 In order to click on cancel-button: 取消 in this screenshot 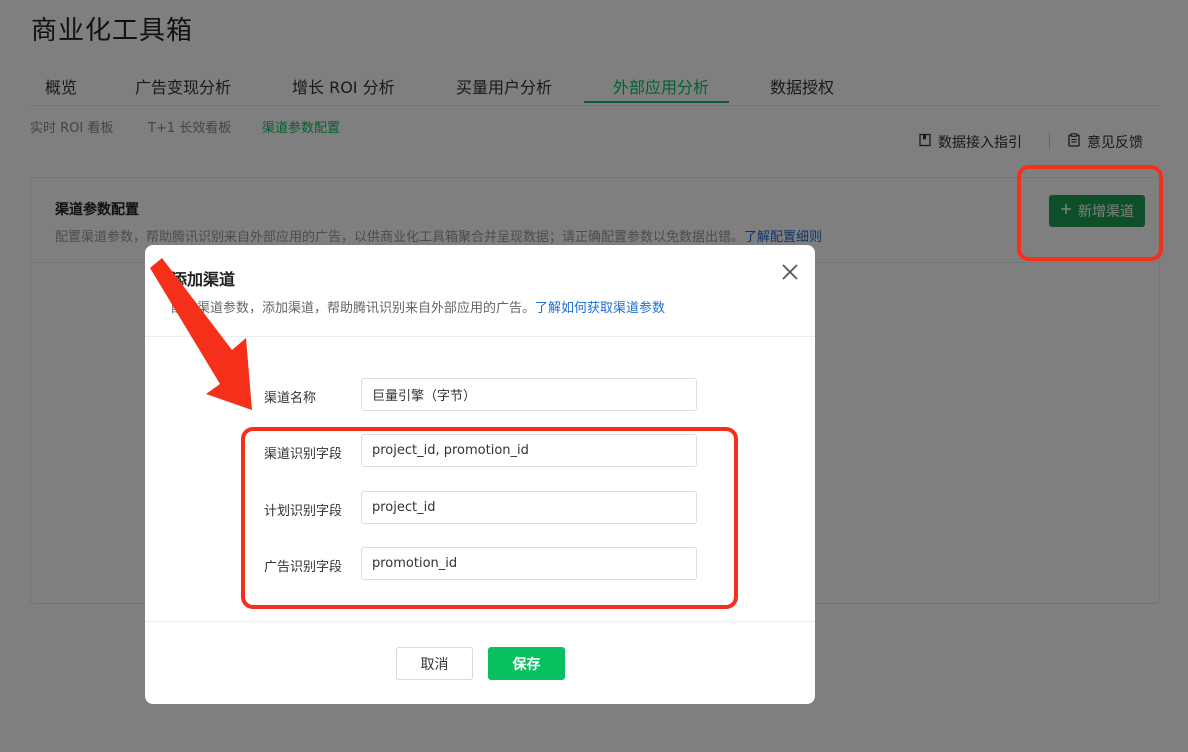, I will do `click(434, 663)`.